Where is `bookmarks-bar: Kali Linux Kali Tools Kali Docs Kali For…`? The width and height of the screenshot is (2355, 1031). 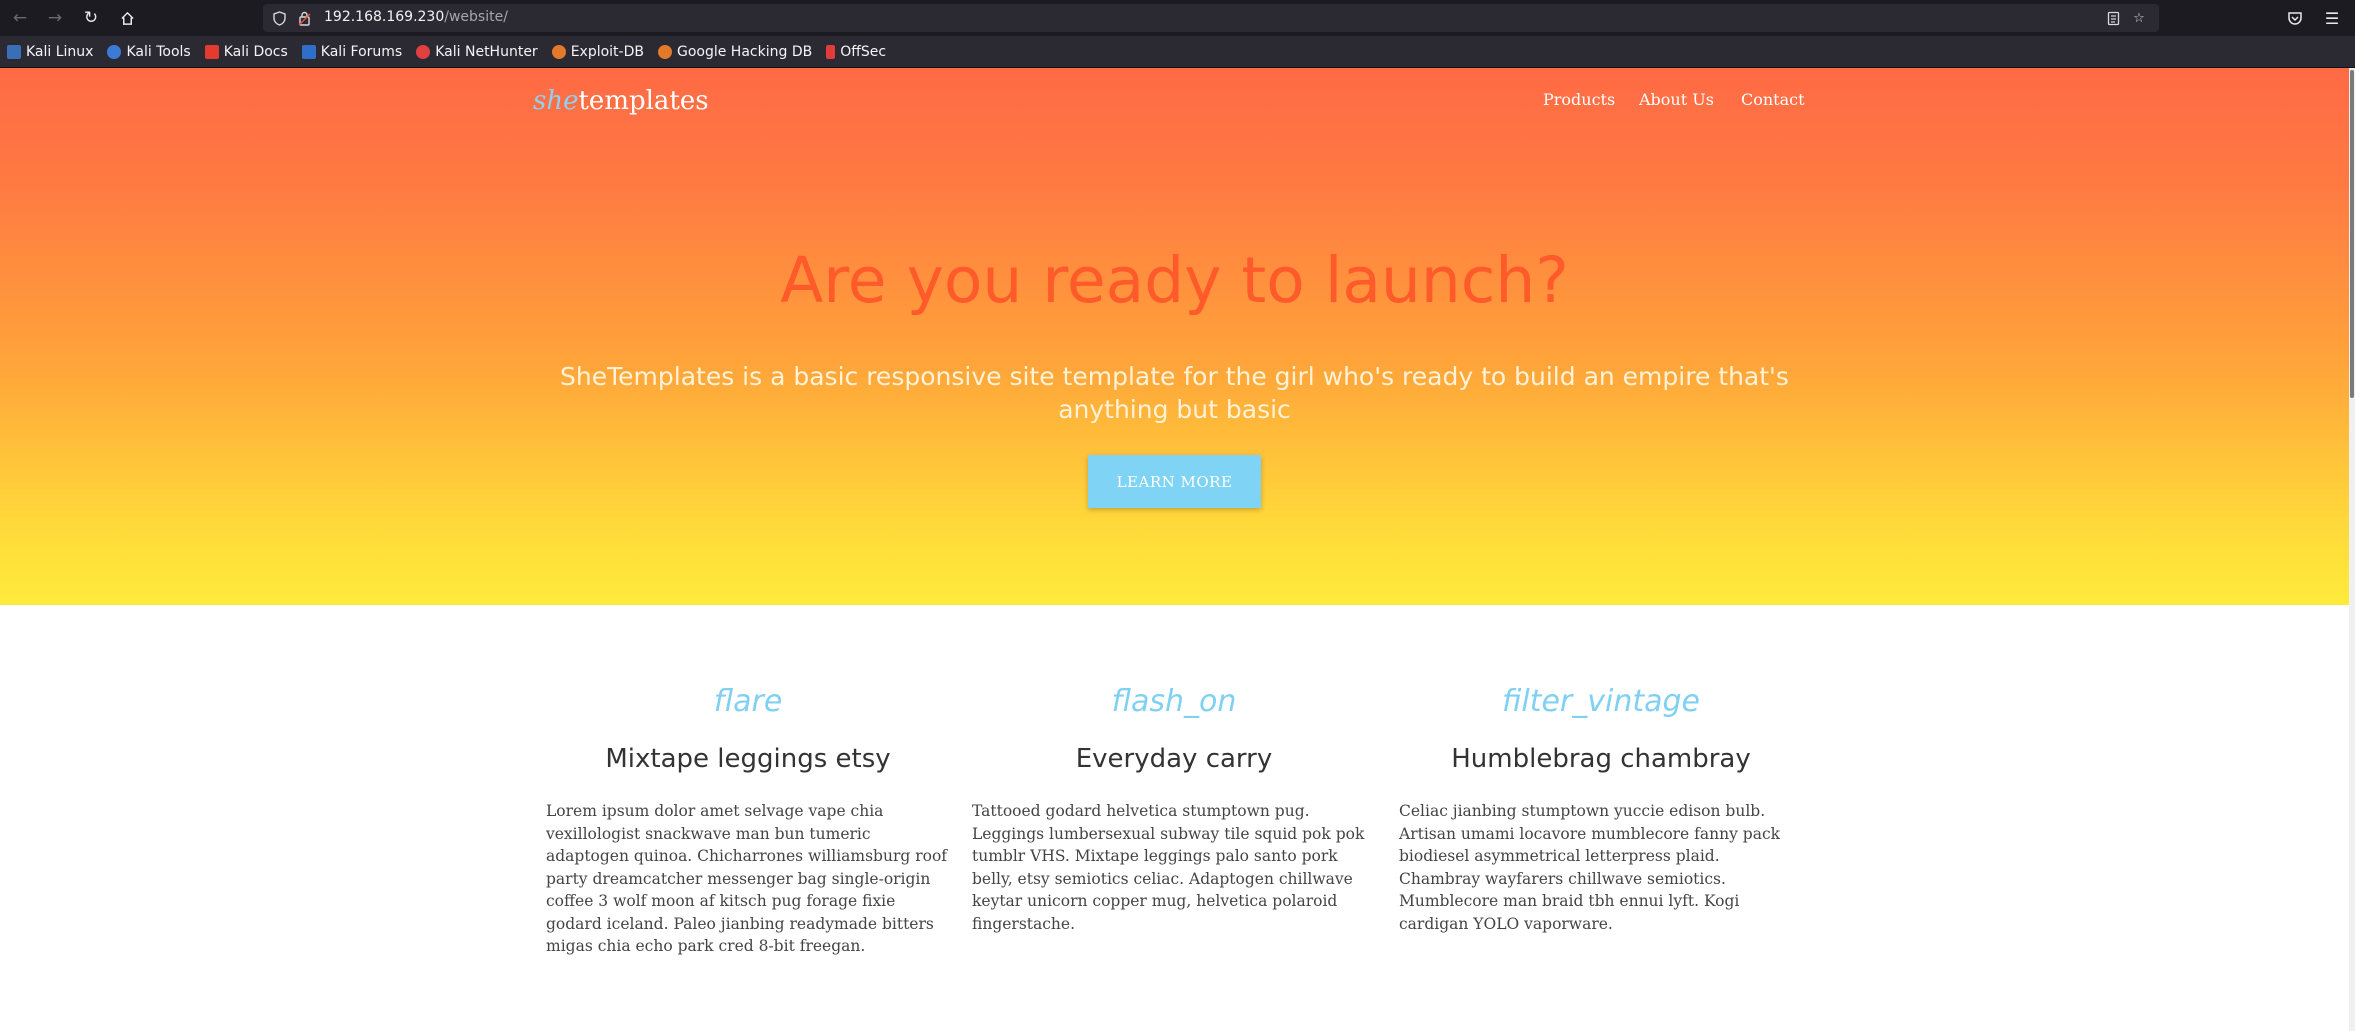
bookmarks-bar: Kali Linux Kali Tools Kali Docs Kali For… is located at coordinates (1177, 52).